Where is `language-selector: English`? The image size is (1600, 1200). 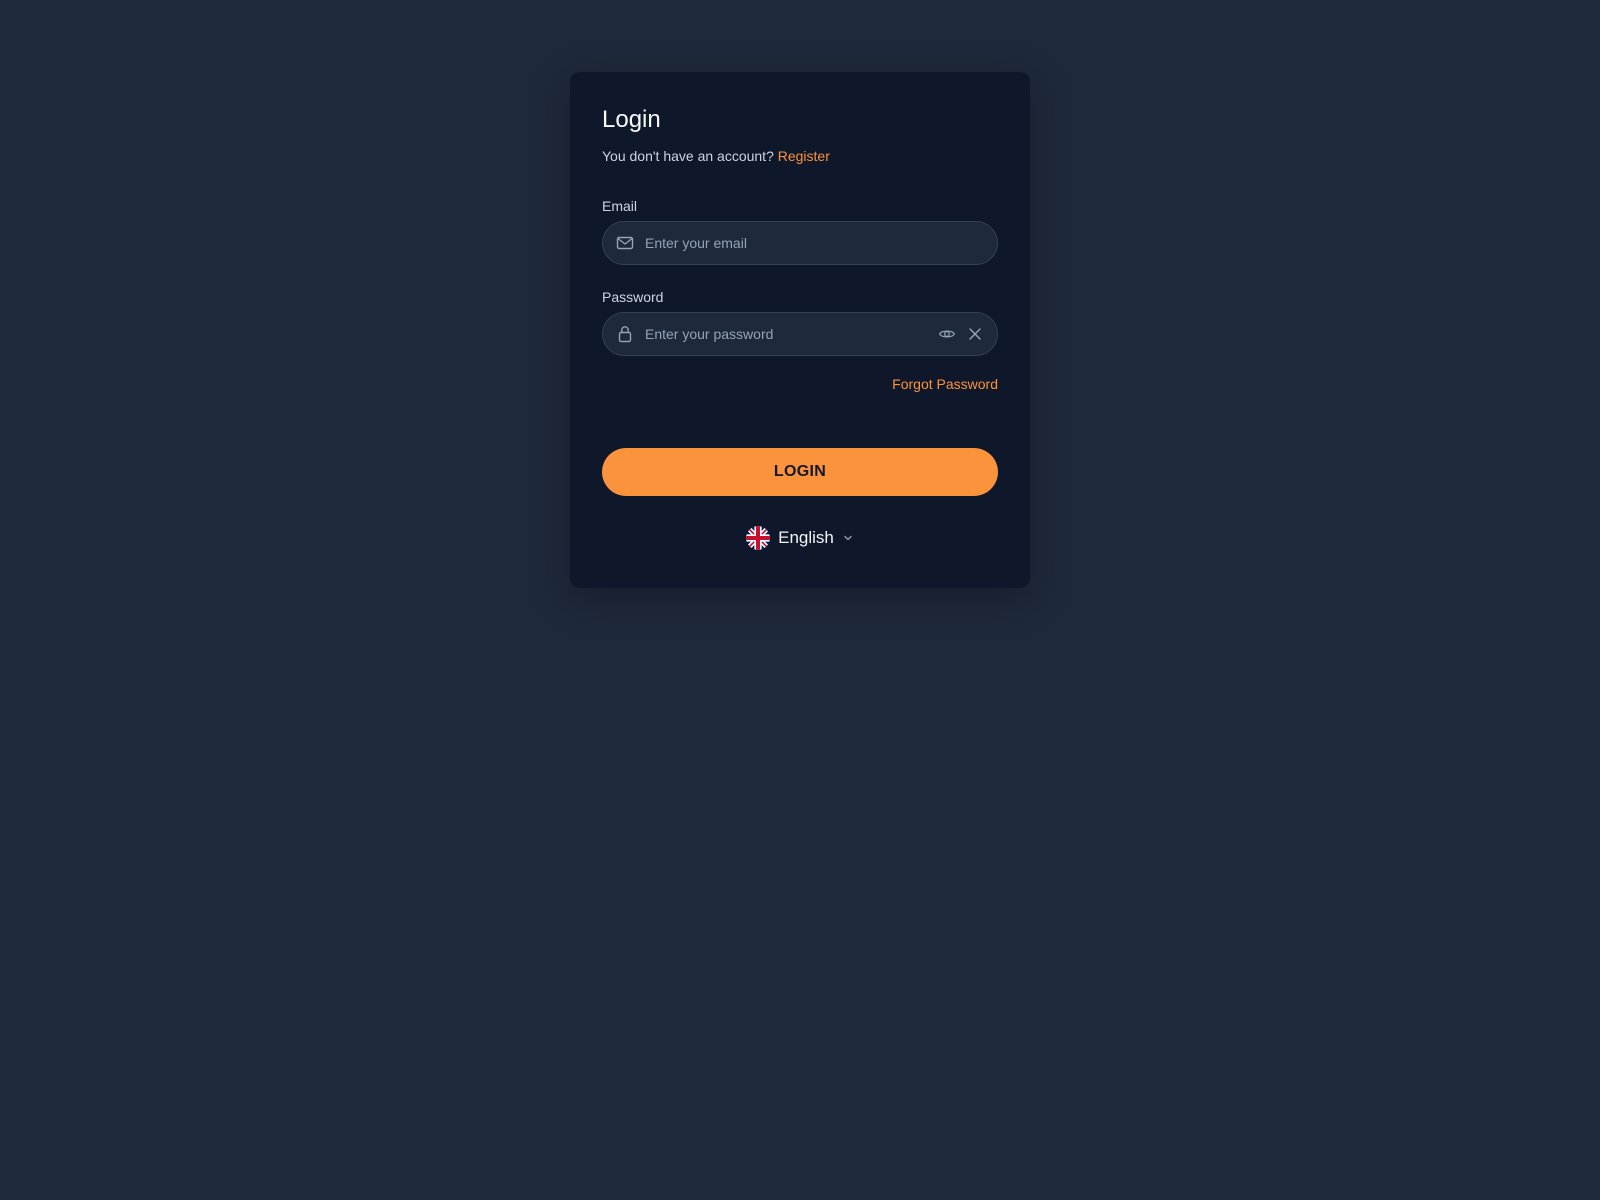 language-selector: English is located at coordinates (800, 538).